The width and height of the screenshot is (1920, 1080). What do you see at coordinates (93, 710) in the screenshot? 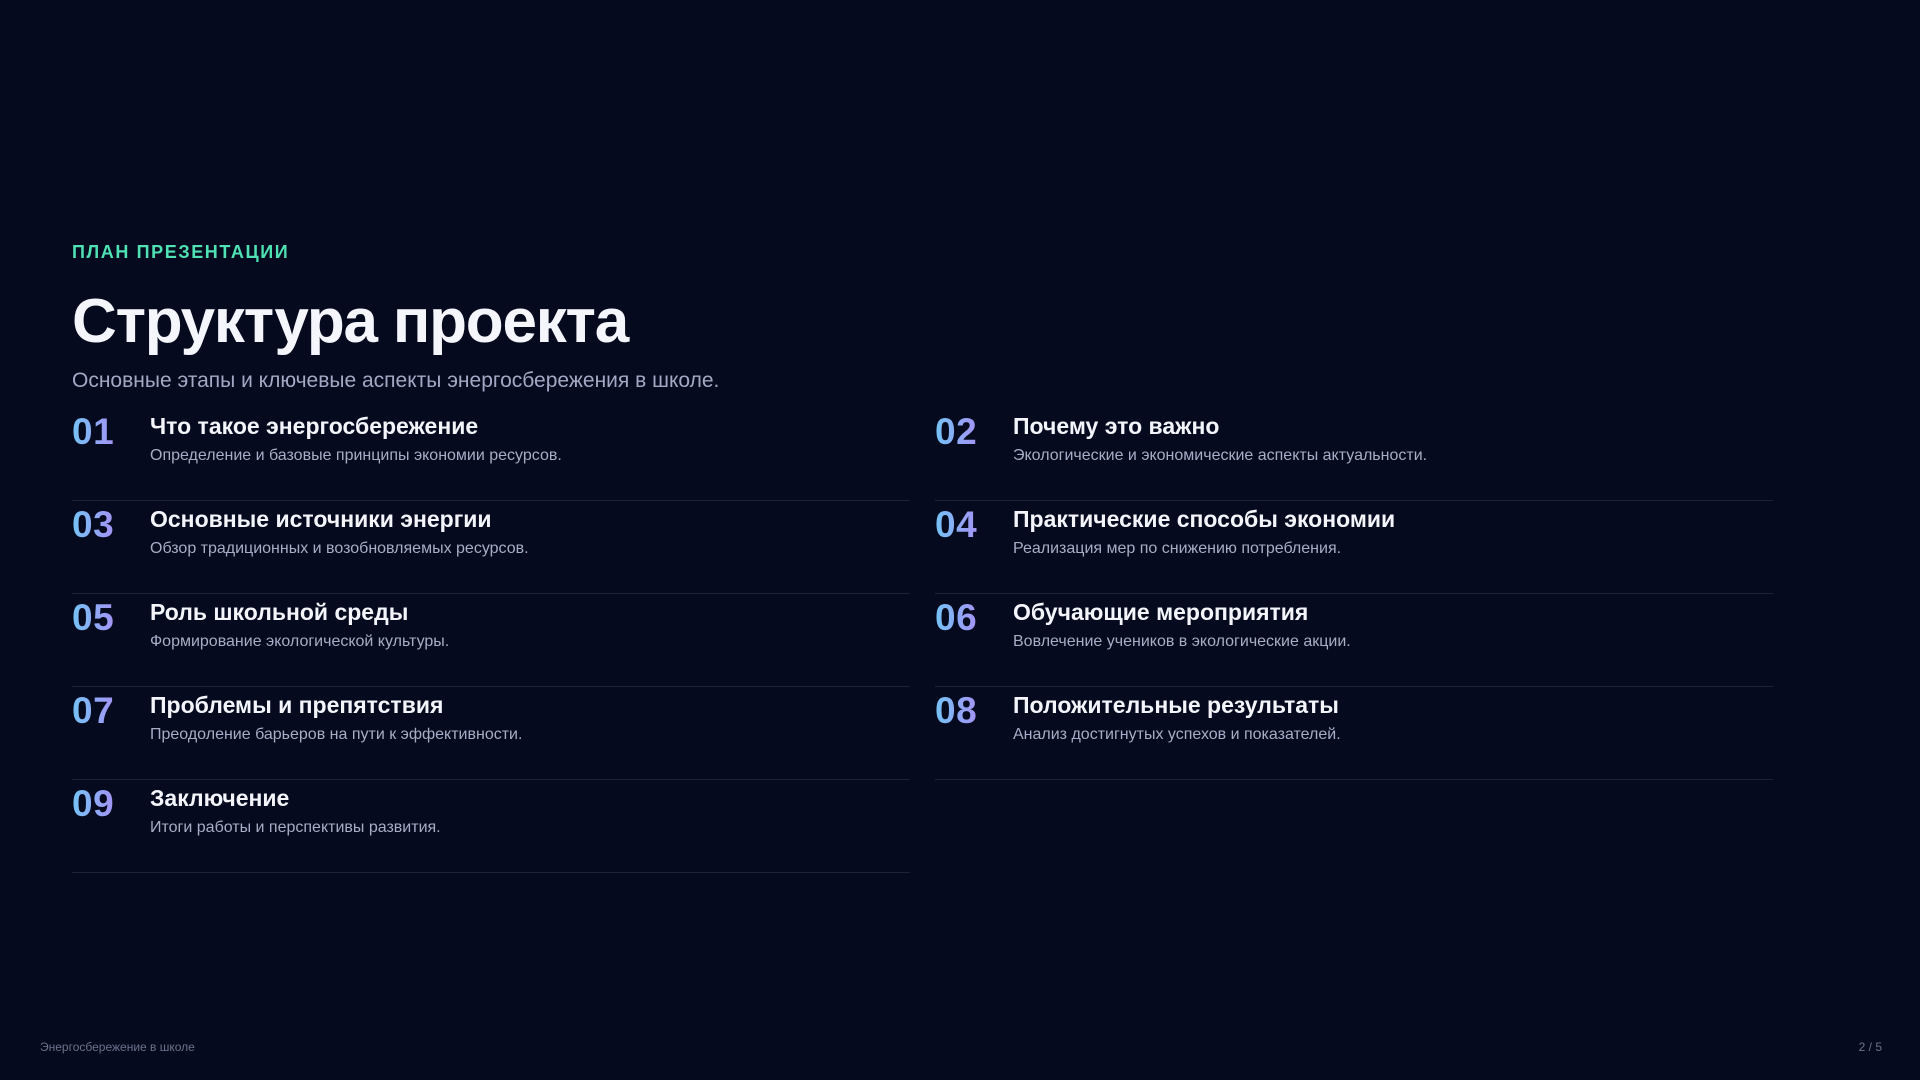
I see `agenda-item-number: 07` at bounding box center [93, 710].